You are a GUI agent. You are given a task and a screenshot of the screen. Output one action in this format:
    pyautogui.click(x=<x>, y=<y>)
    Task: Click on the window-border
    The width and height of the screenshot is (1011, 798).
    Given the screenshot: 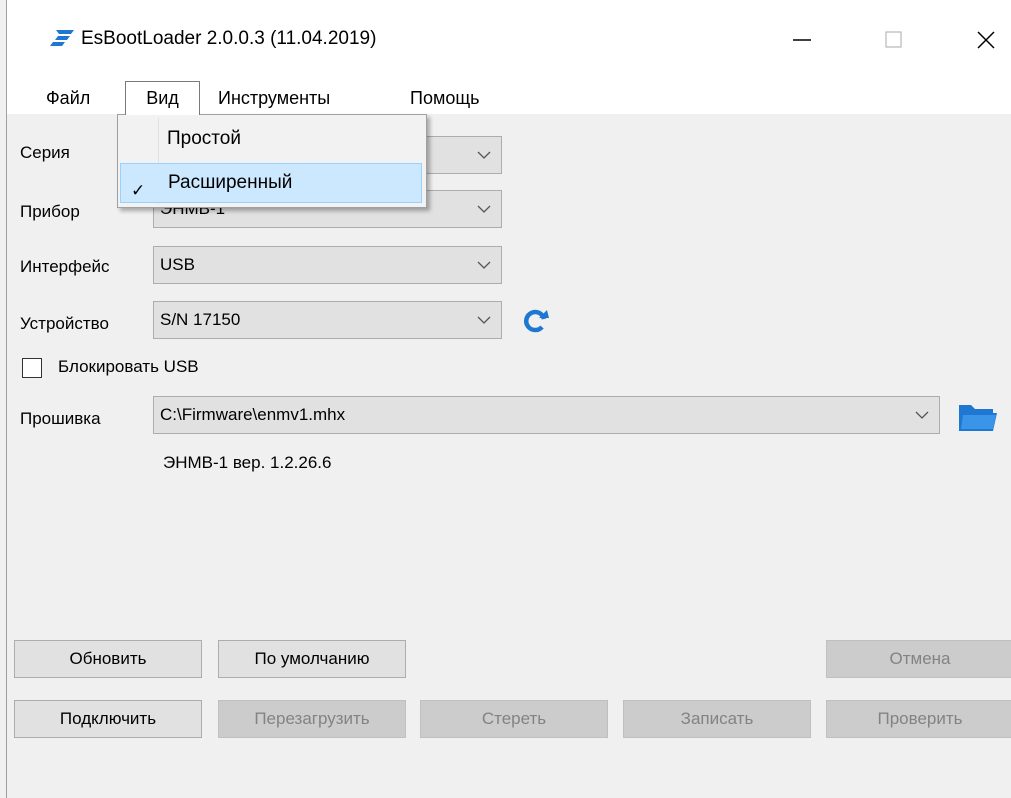 What is the action you would take?
    pyautogui.click(x=6, y=399)
    